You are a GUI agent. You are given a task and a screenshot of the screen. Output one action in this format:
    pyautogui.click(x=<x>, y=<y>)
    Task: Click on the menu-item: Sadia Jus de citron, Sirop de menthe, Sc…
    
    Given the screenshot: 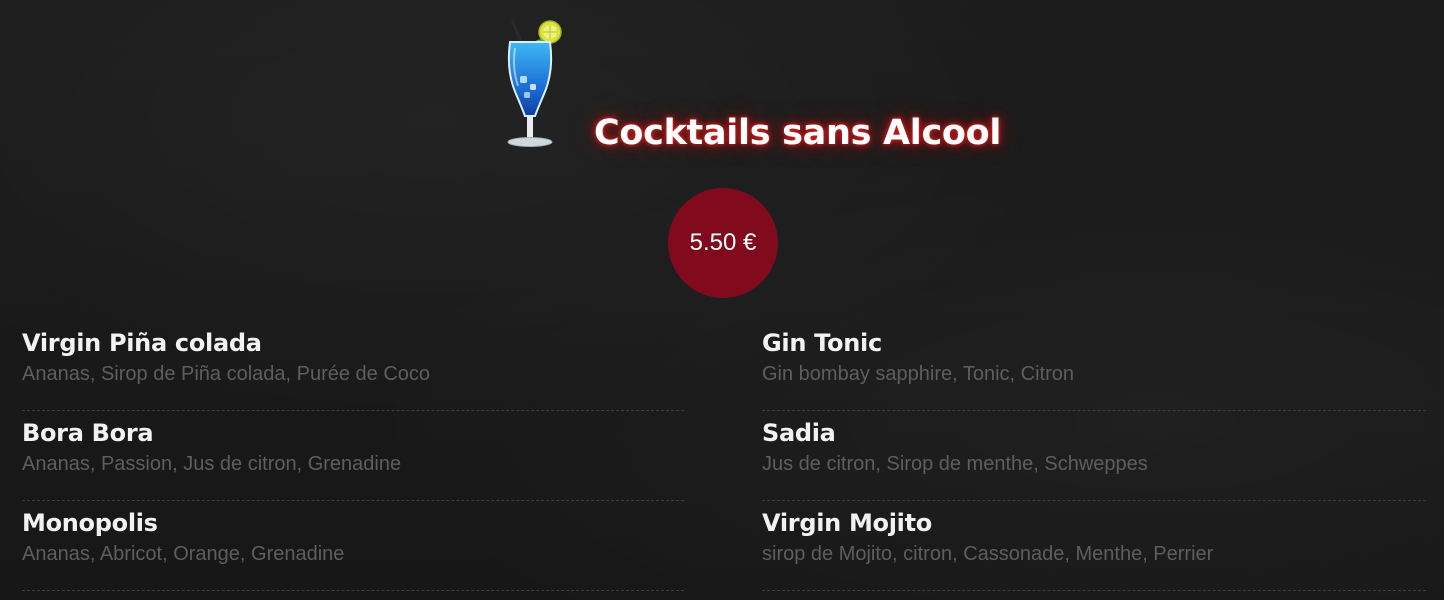 What is the action you would take?
    pyautogui.click(x=1094, y=456)
    